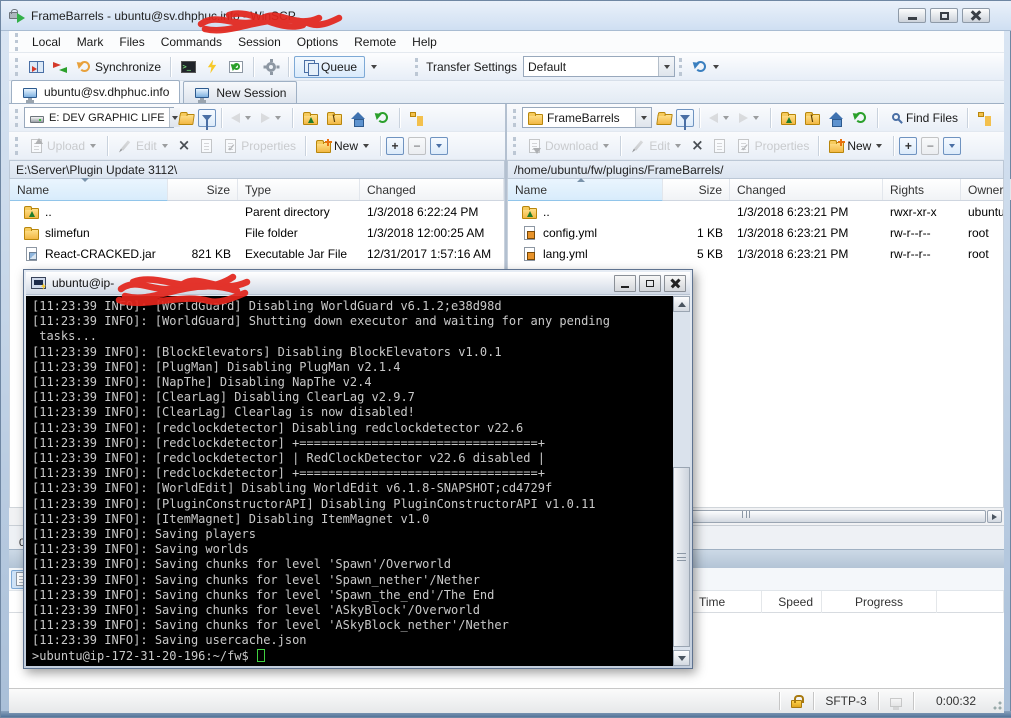 Image resolution: width=1011 pixels, height=718 pixels. What do you see at coordinates (424, 42) in the screenshot?
I see `menu-help: Help` at bounding box center [424, 42].